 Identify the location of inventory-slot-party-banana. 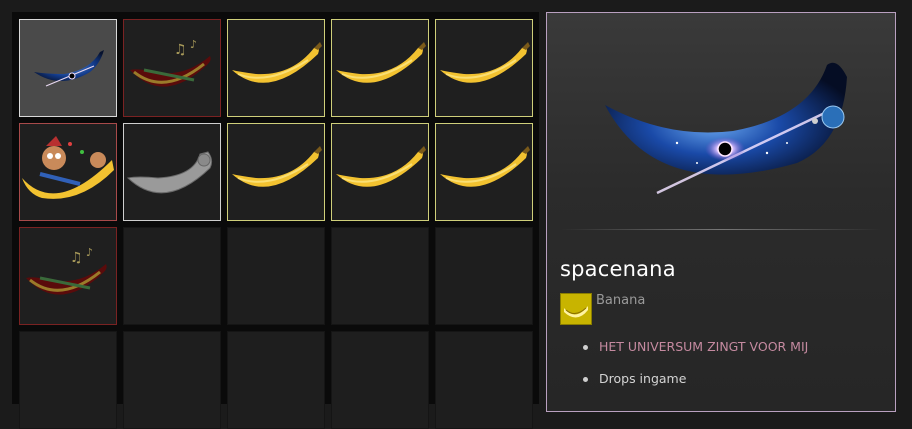
(68, 172).